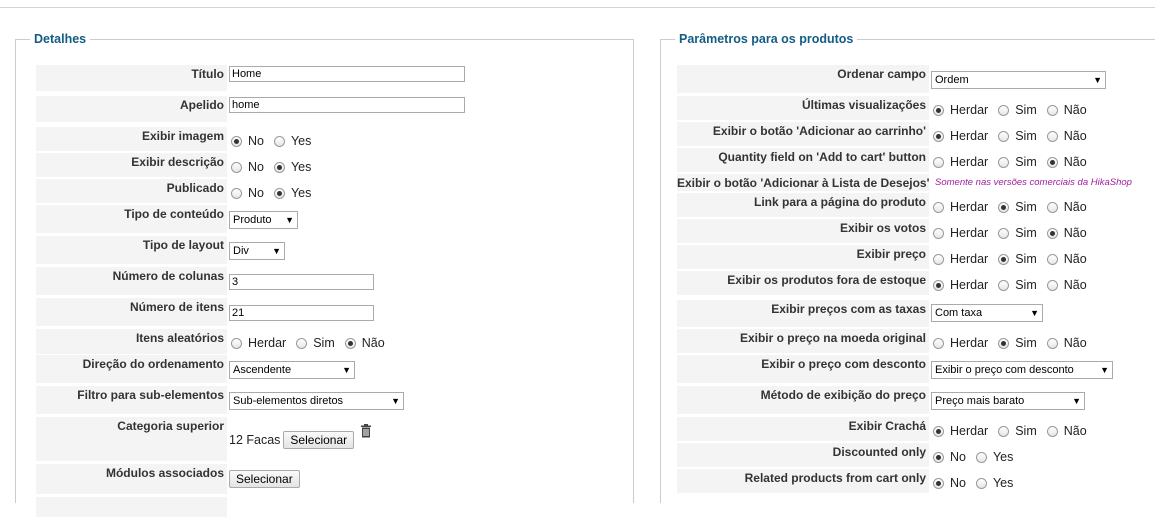 The image size is (1155, 517). I want to click on product-params-legend: Parâmetros para os produtos, so click(766, 39).